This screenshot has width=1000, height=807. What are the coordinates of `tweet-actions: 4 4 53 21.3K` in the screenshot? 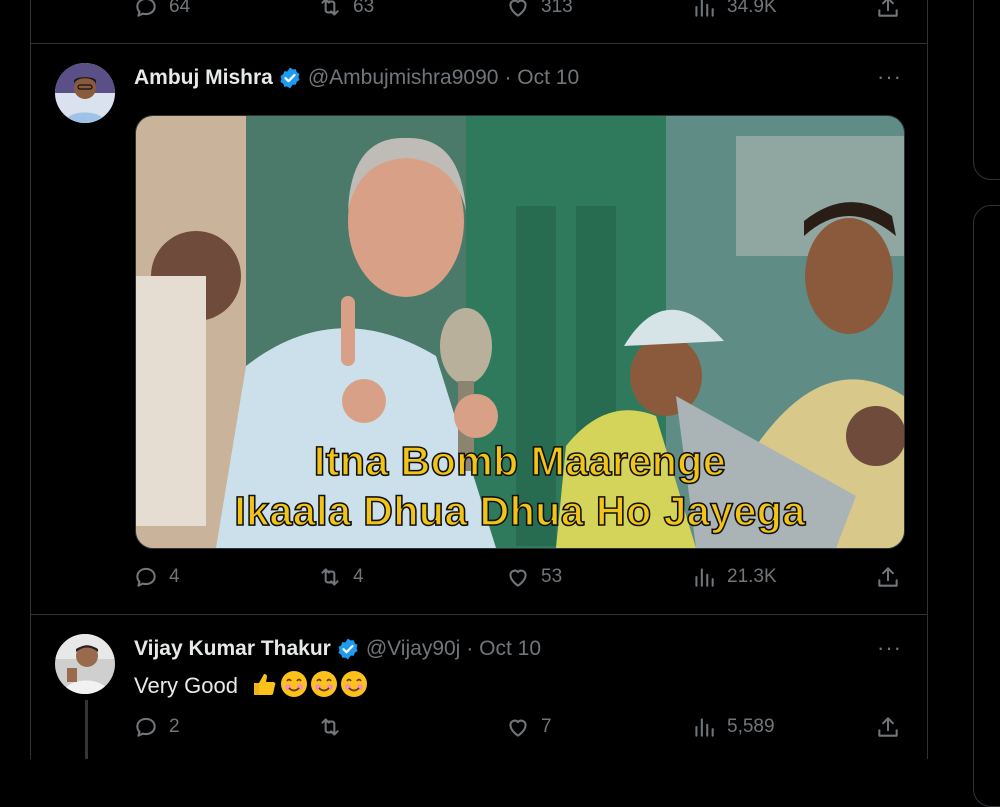 It's located at (479, 581).